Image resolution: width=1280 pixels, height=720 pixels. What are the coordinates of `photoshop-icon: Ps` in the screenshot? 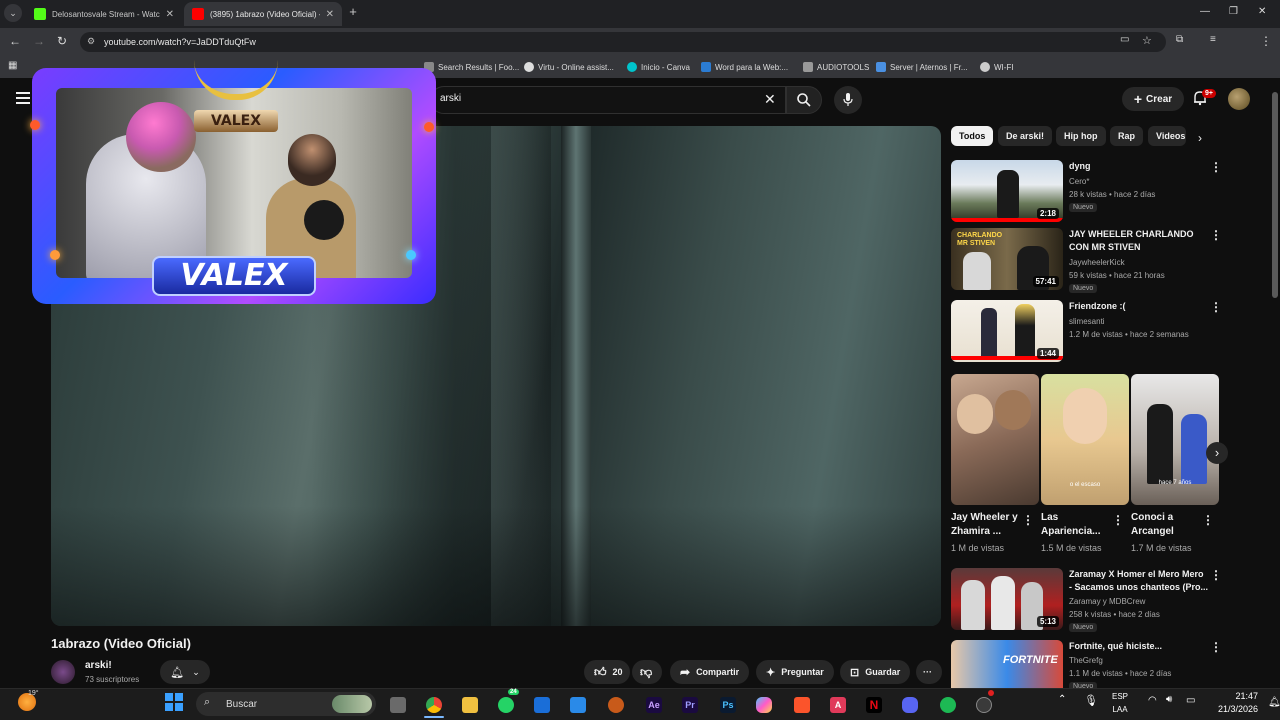 It's located at (728, 705).